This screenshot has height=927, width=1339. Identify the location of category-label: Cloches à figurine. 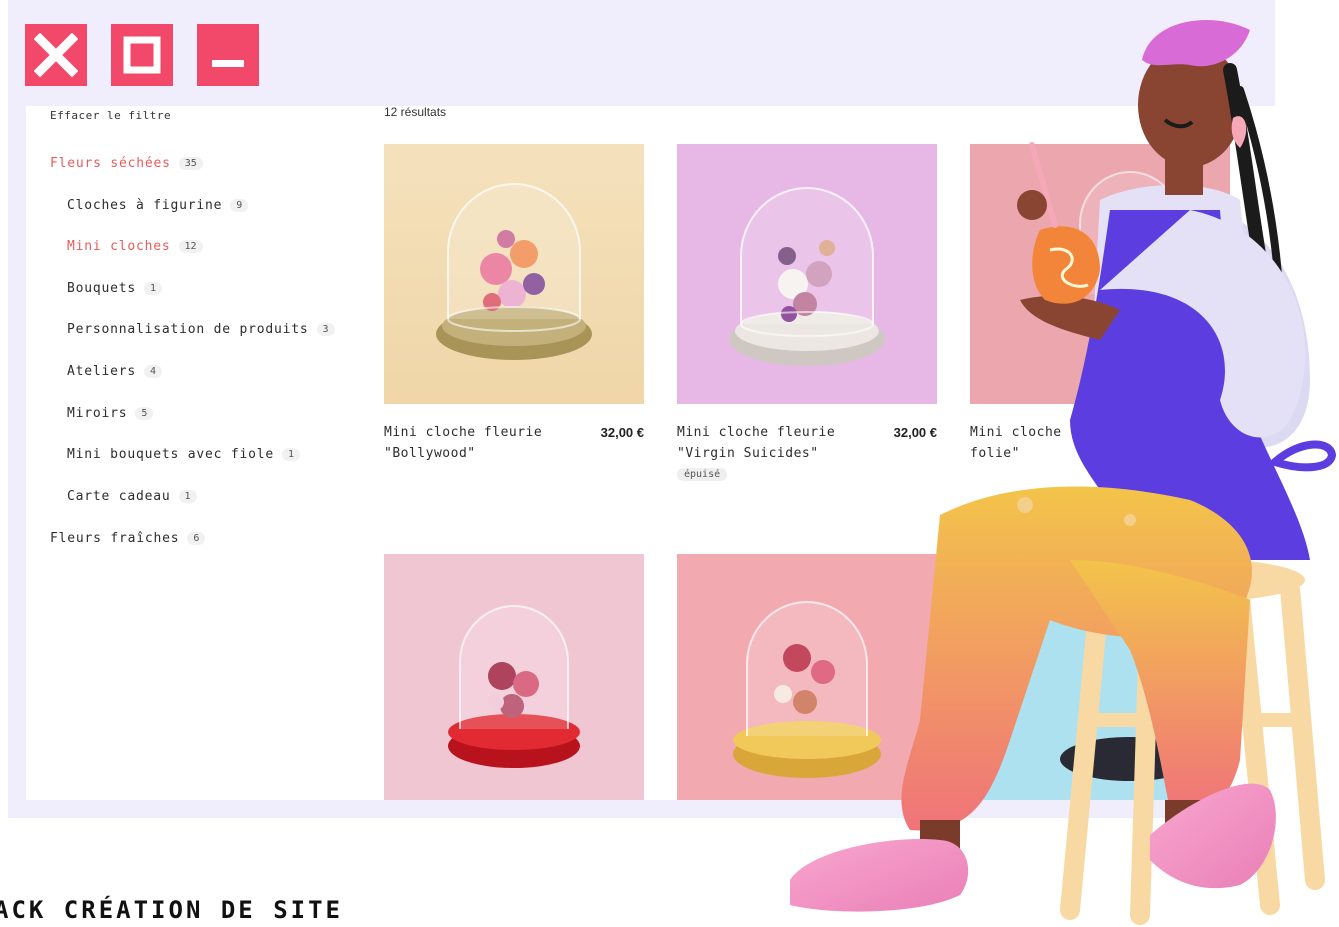
(145, 205).